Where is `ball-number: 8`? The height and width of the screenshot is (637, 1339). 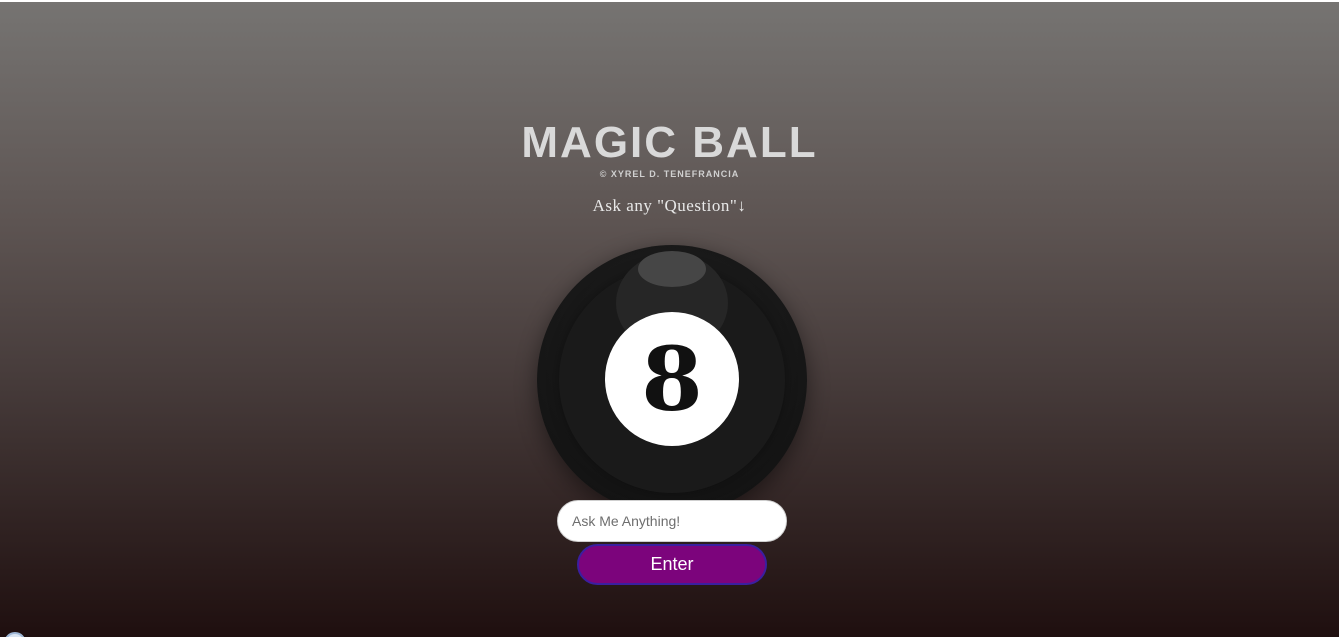 ball-number: 8 is located at coordinates (672, 379).